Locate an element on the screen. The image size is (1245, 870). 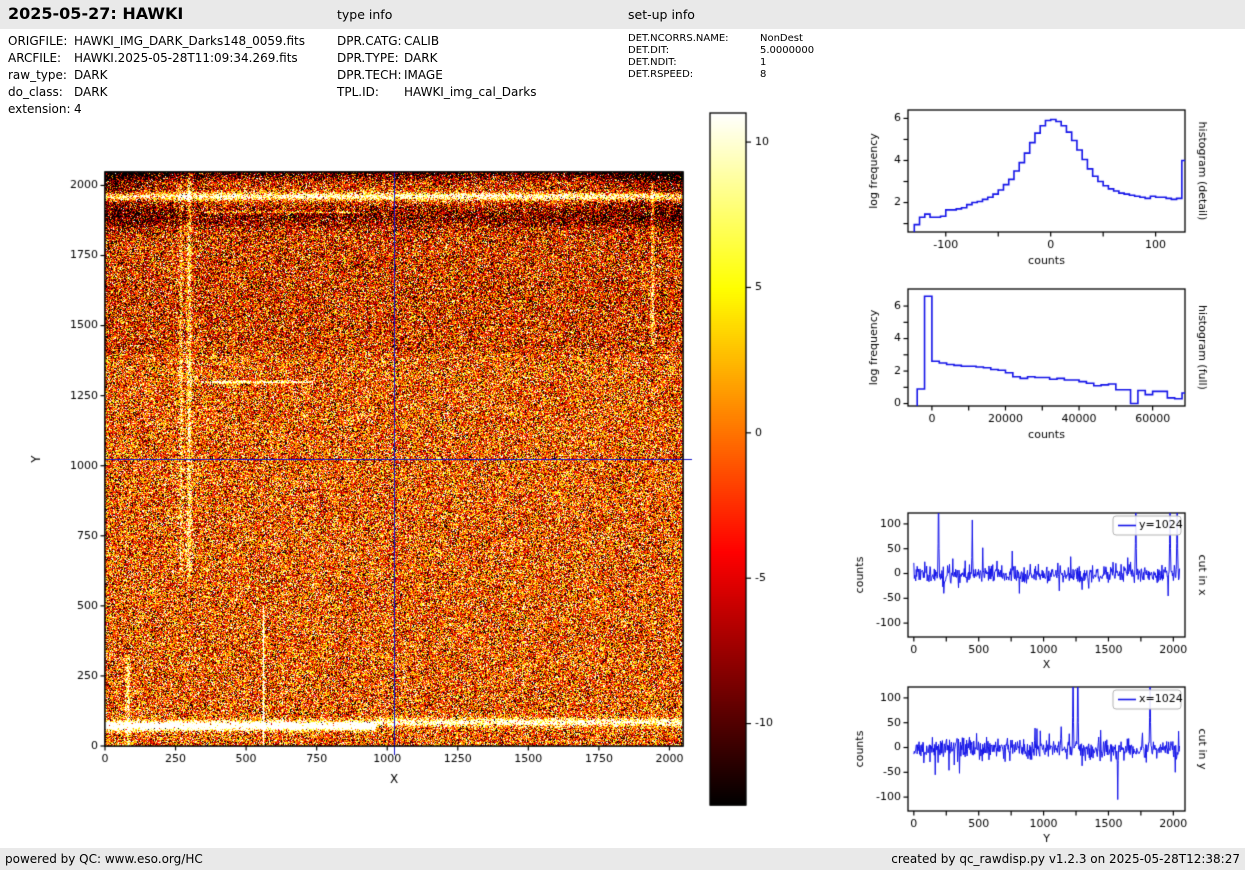
setup-info-row: DET.NDIT: 1 is located at coordinates (697, 62).